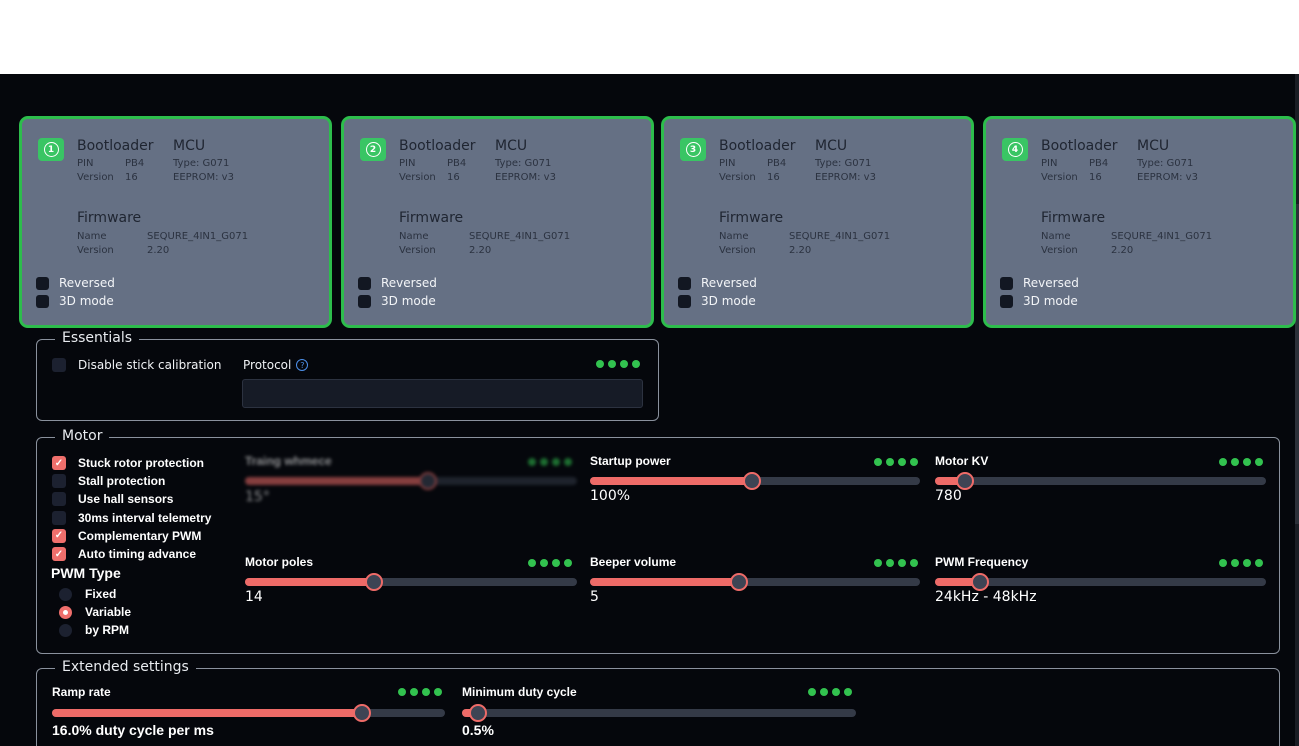 Image resolution: width=1299 pixels, height=746 pixels. I want to click on pwm-type-option: by RPM, so click(95, 630).